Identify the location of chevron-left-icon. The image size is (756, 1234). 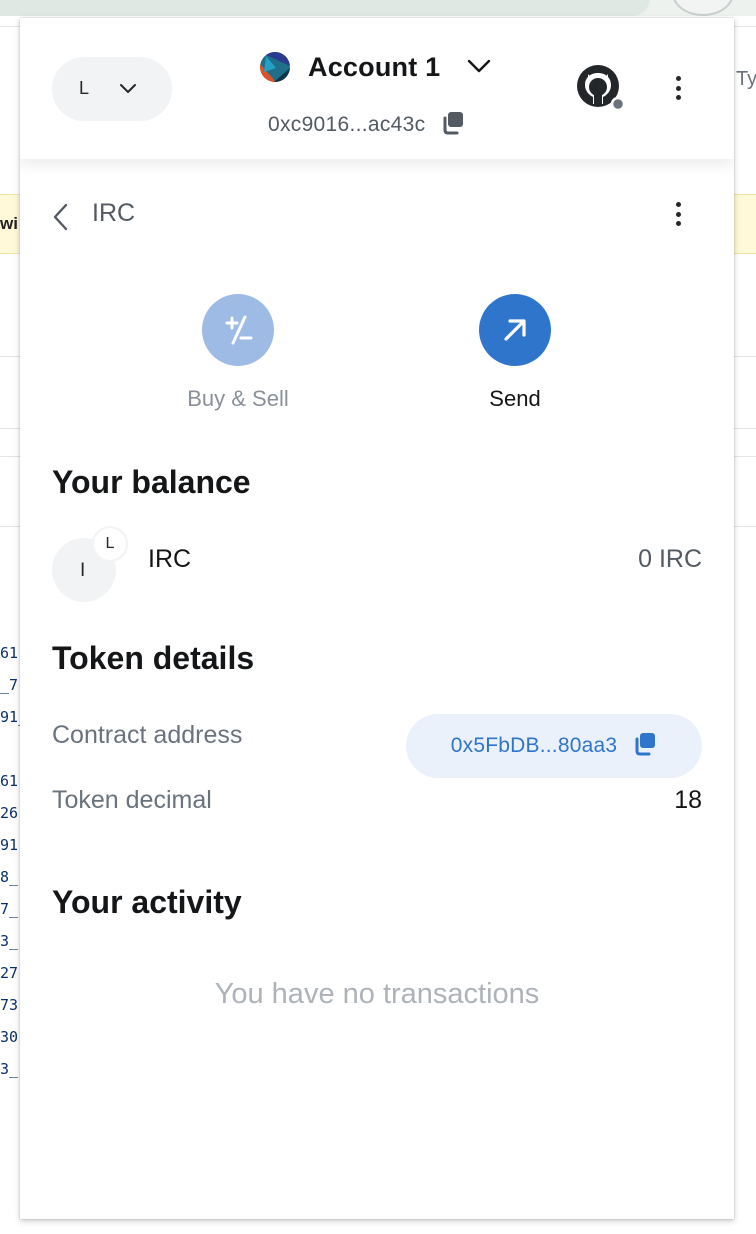
(61, 219).